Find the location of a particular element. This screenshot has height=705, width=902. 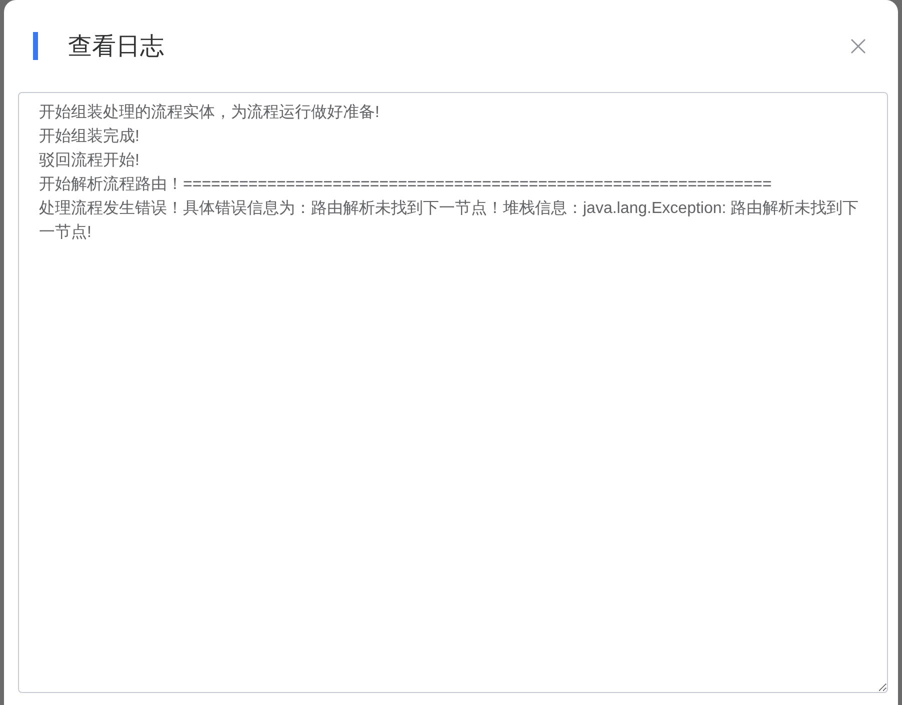

close-button: × is located at coordinates (858, 46).